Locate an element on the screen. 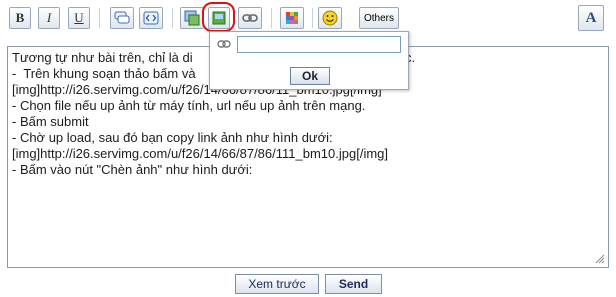 This screenshot has width=616, height=297. code-icon is located at coordinates (151, 18).